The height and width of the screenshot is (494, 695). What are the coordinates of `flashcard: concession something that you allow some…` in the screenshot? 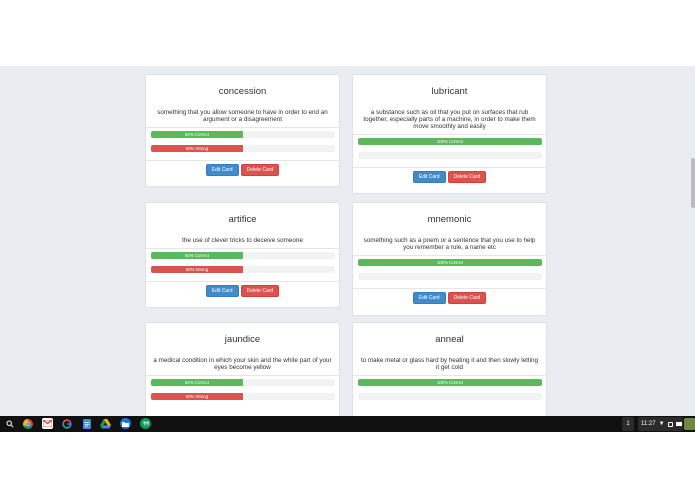 It's located at (242, 130).